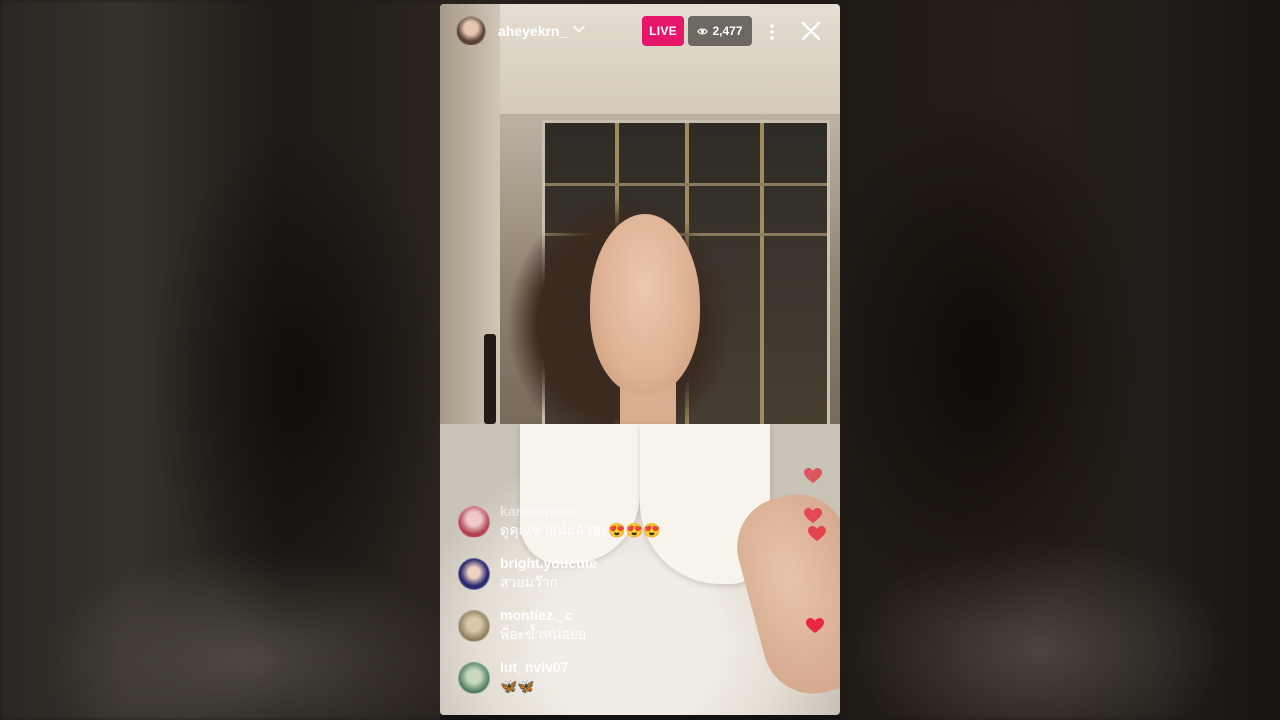 The width and height of the screenshot is (1280, 720). What do you see at coordinates (532, 31) in the screenshot?
I see `host-username: aheyekrn_` at bounding box center [532, 31].